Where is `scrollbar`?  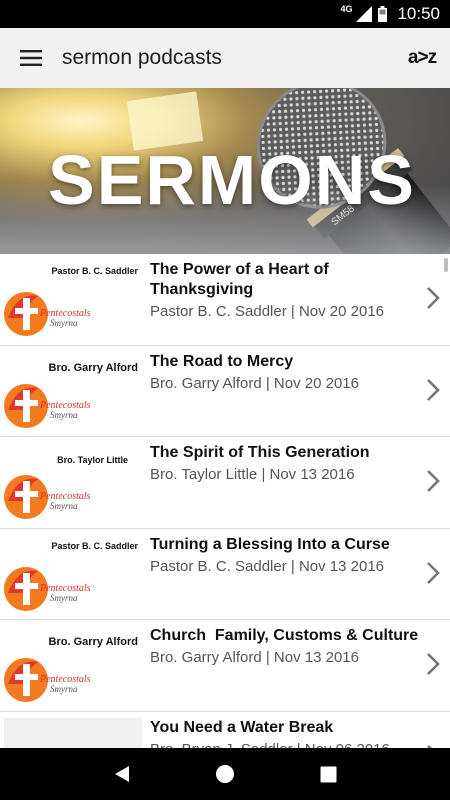
scrollbar is located at coordinates (446, 265).